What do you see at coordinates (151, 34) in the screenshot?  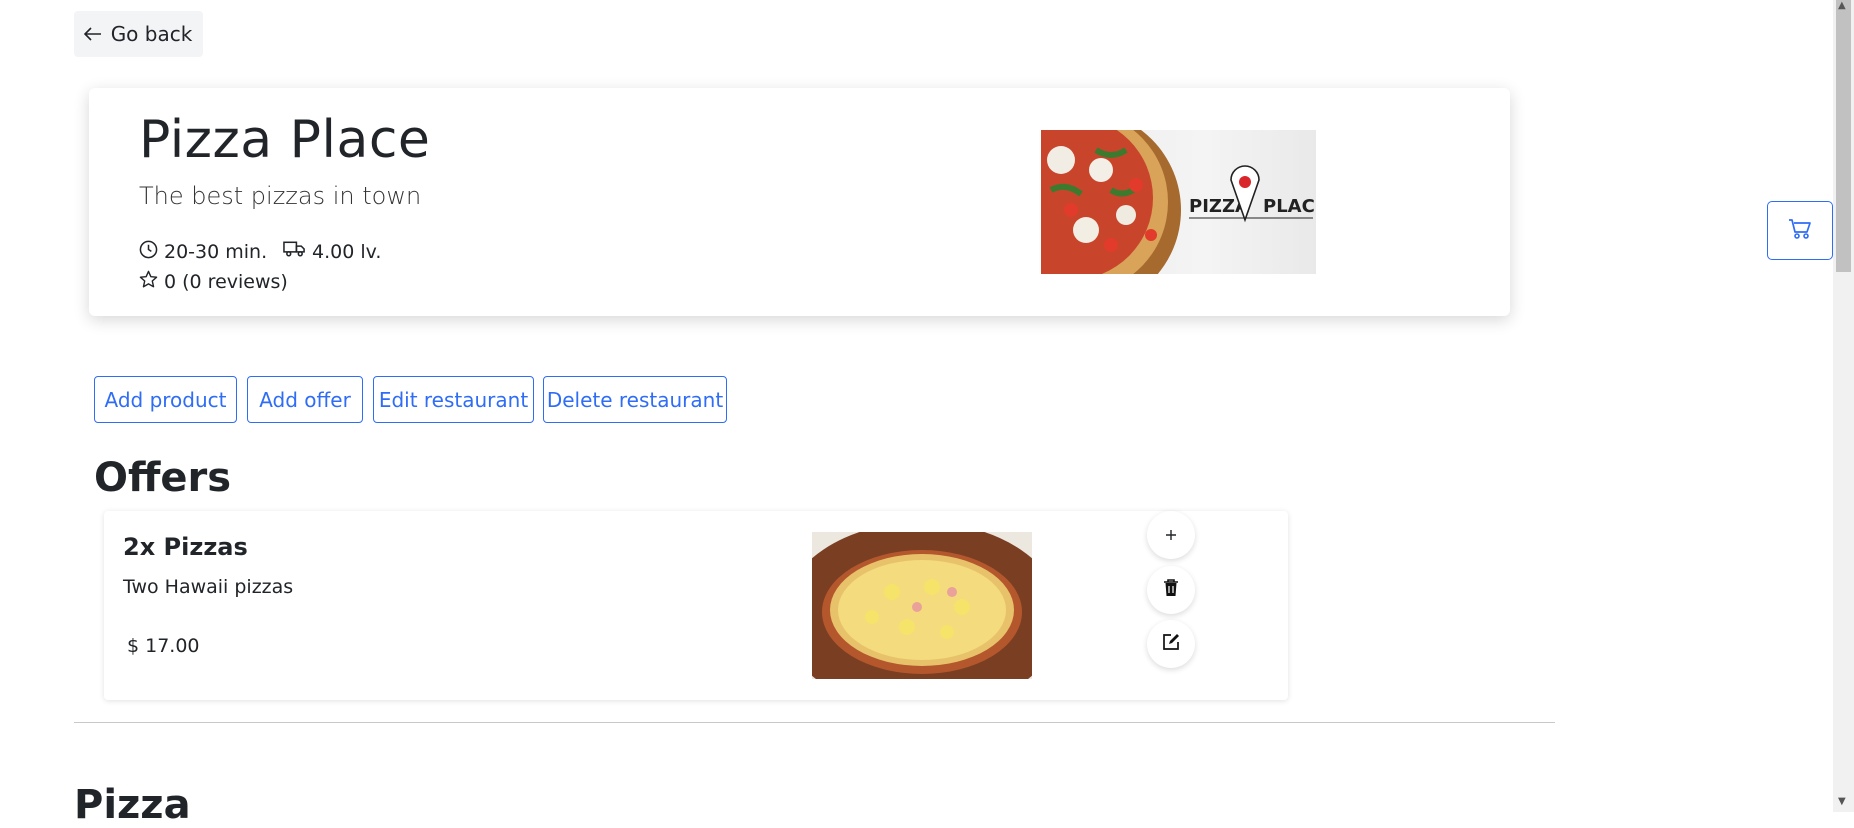 I see `go-back-label: Go back` at bounding box center [151, 34].